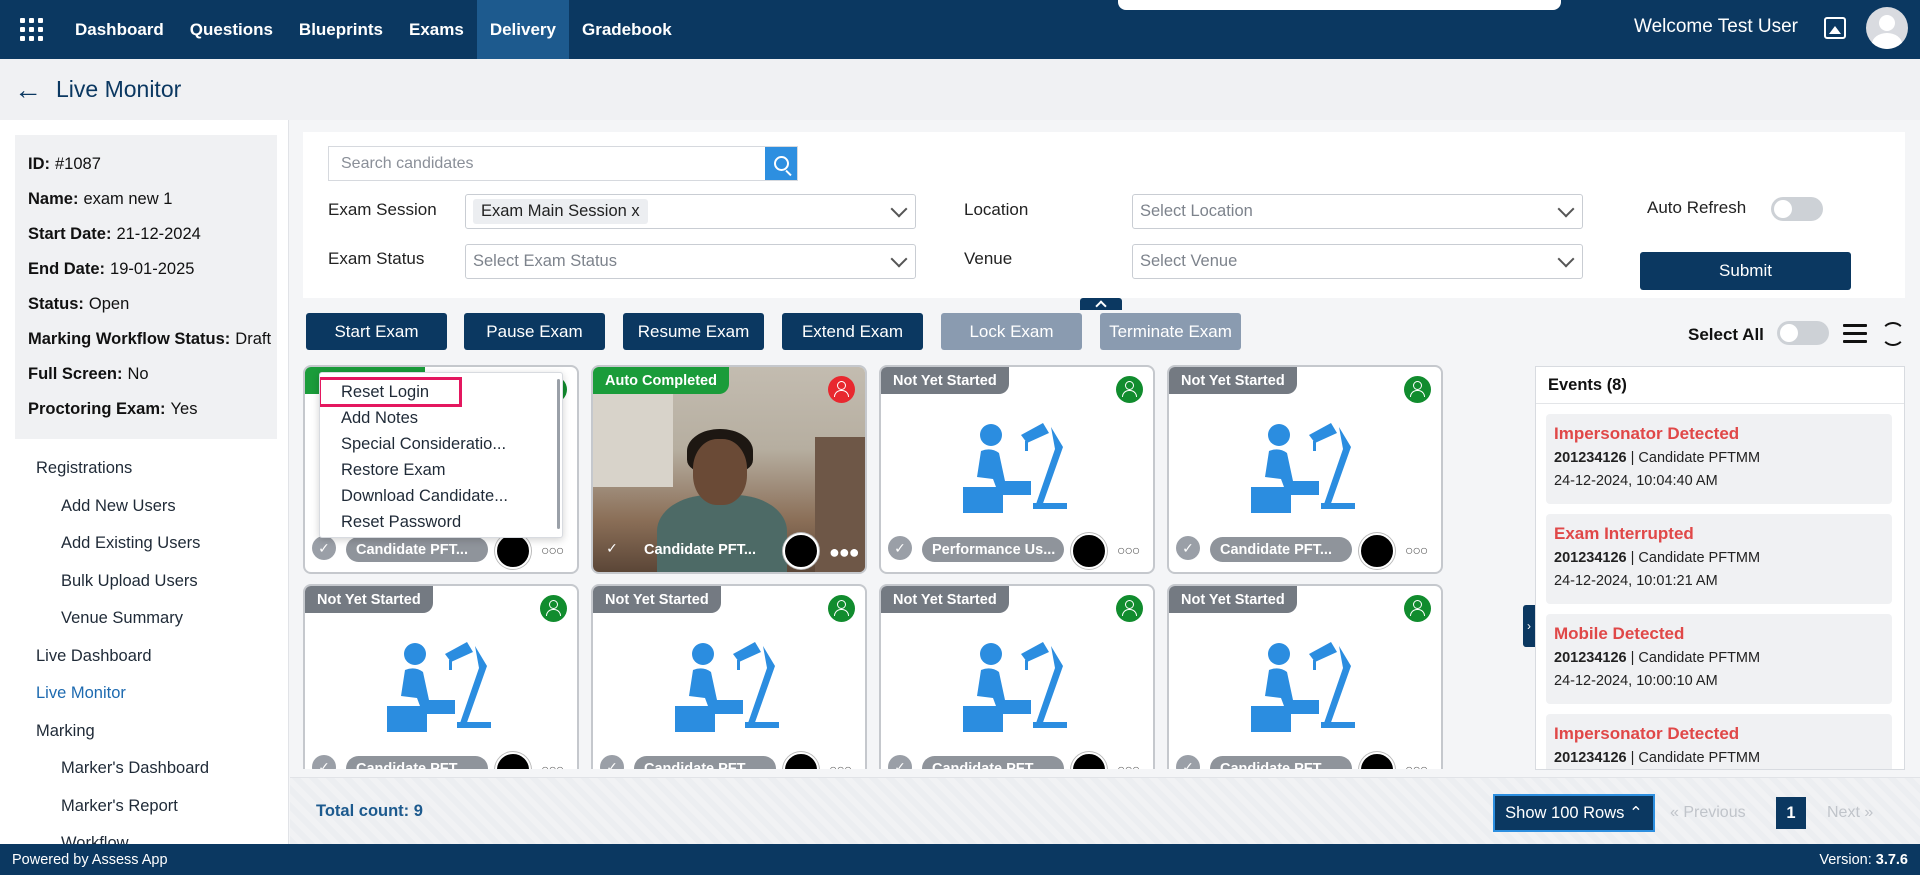  What do you see at coordinates (1017, 469) in the screenshot?
I see `candidate-tile: Not Yet Started ✓ Performance Us... ○○○` at bounding box center [1017, 469].